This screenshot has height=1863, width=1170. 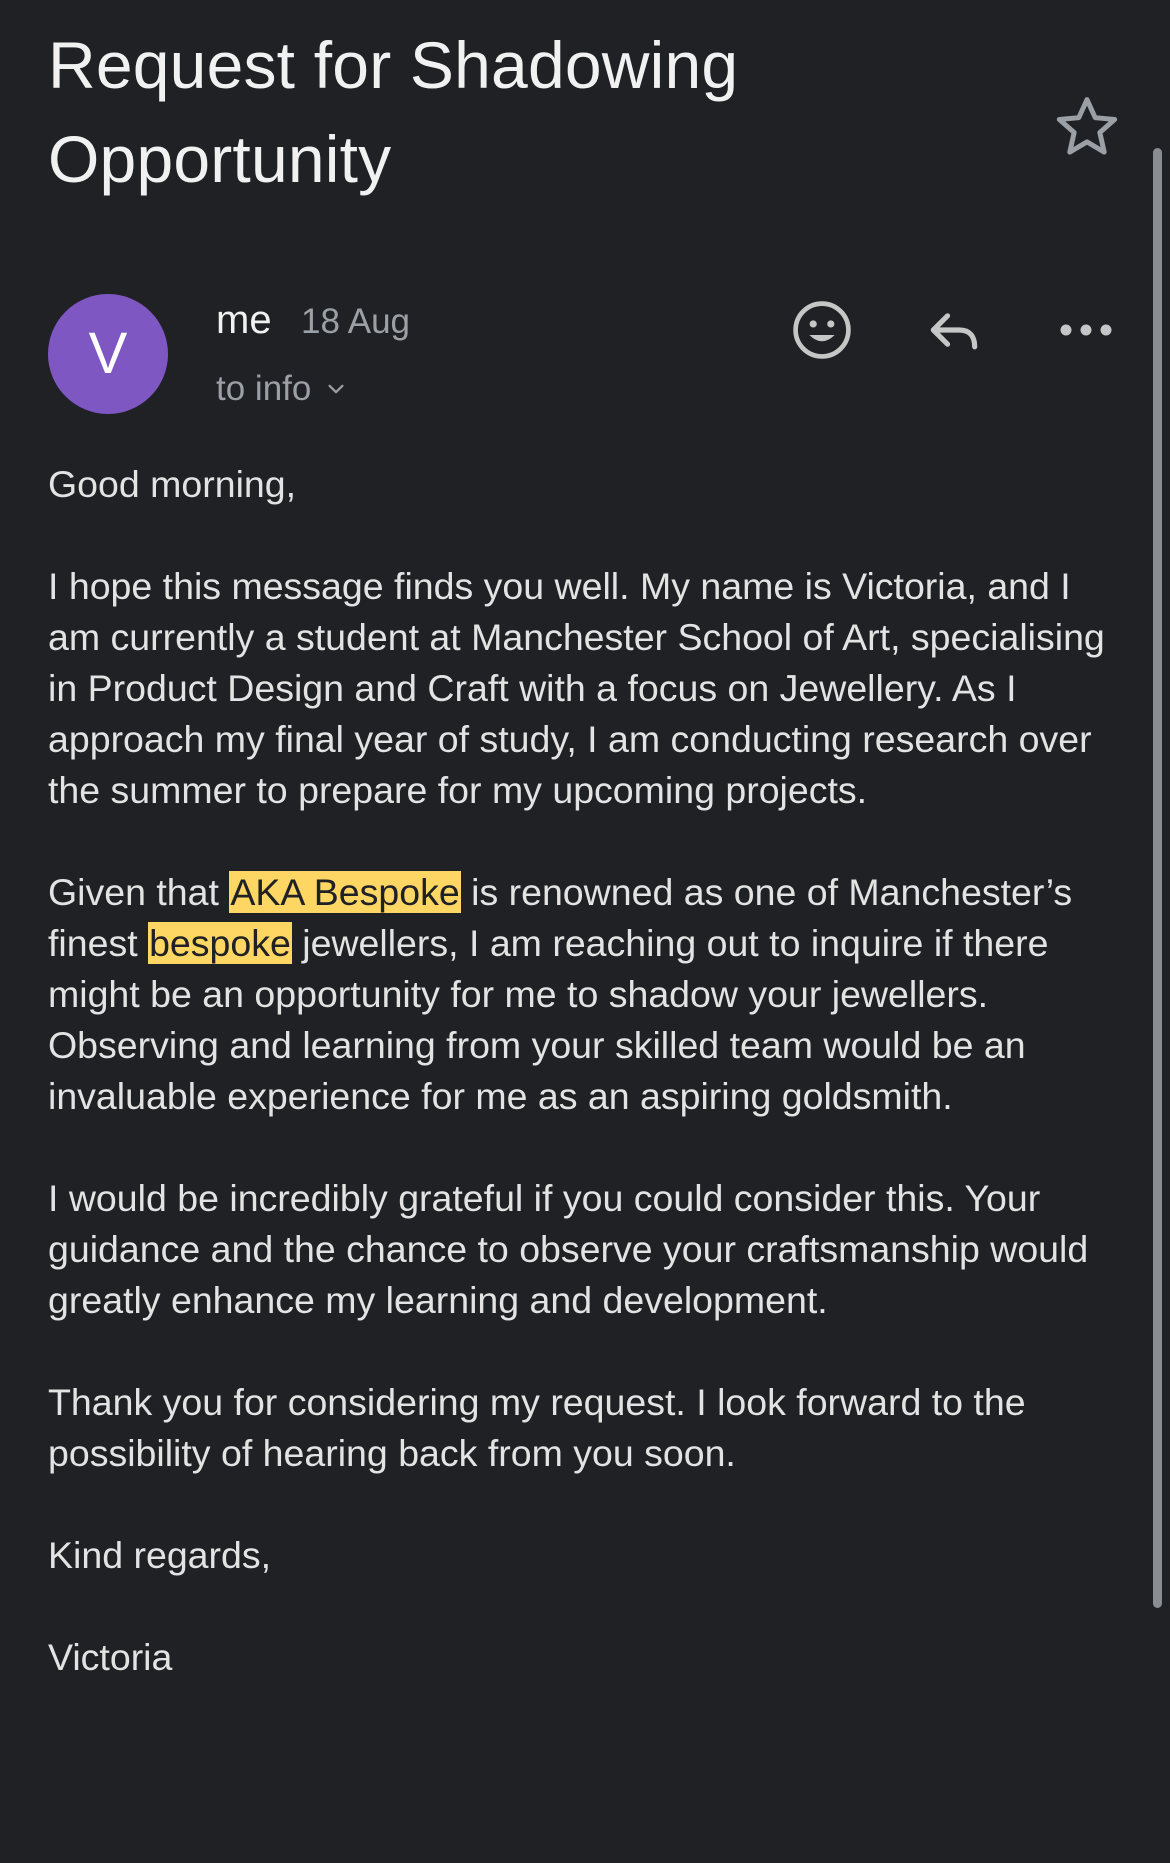 I want to click on recipient-details-toggle: to info, so click(x=281, y=389).